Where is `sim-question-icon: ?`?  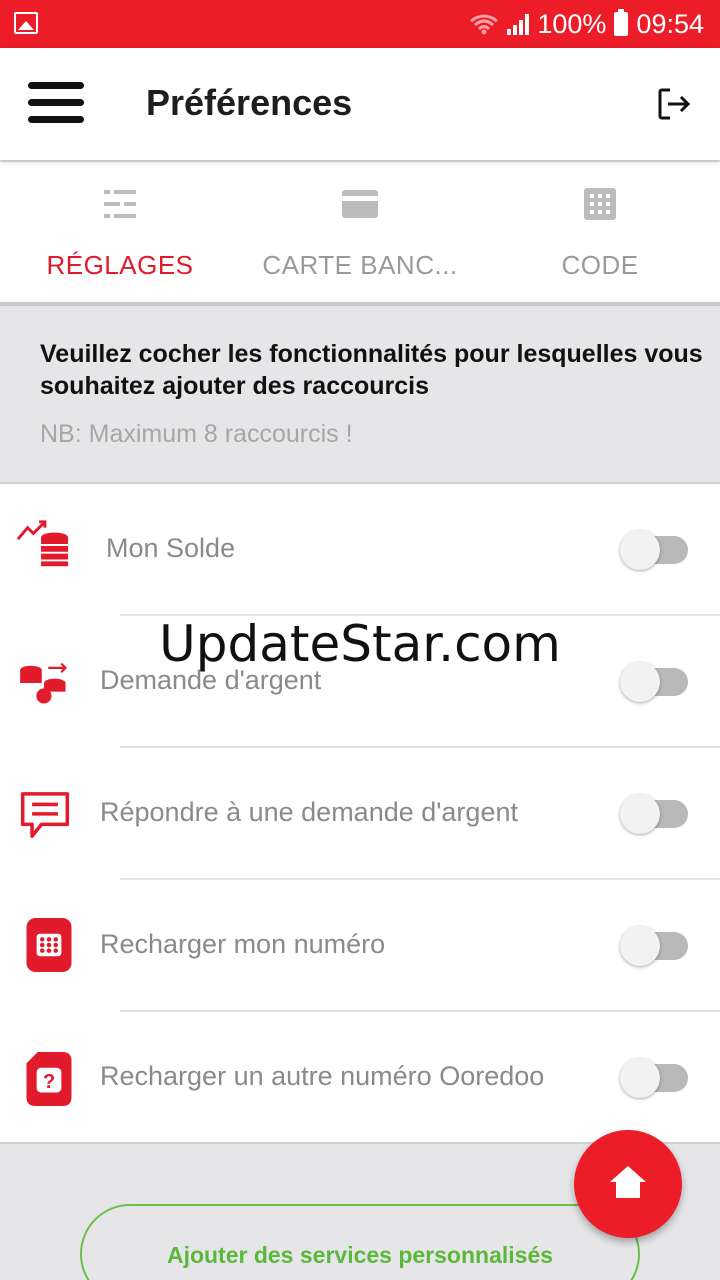
sim-question-icon: ? is located at coordinates (49, 1079).